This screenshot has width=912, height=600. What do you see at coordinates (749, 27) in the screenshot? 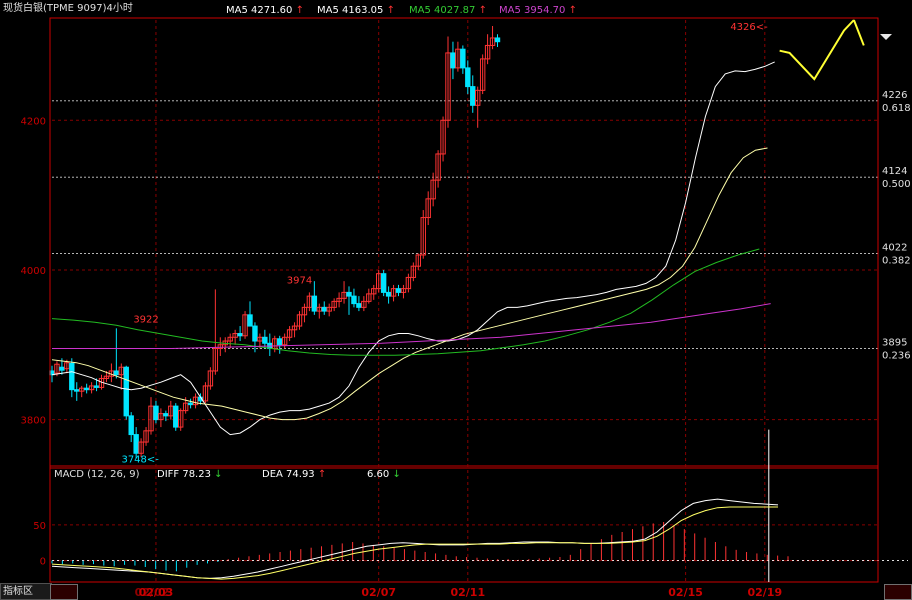
I see `price-annotation: 4326<-` at bounding box center [749, 27].